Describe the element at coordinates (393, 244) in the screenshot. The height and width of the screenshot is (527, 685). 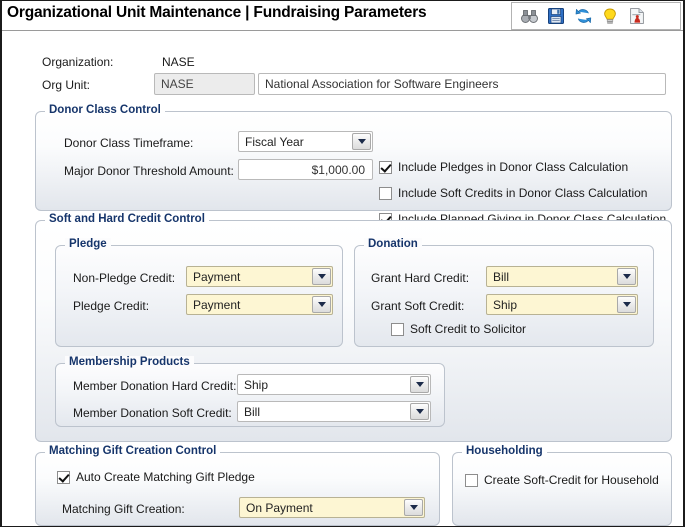
I see `donation-legend: Donation` at that location.